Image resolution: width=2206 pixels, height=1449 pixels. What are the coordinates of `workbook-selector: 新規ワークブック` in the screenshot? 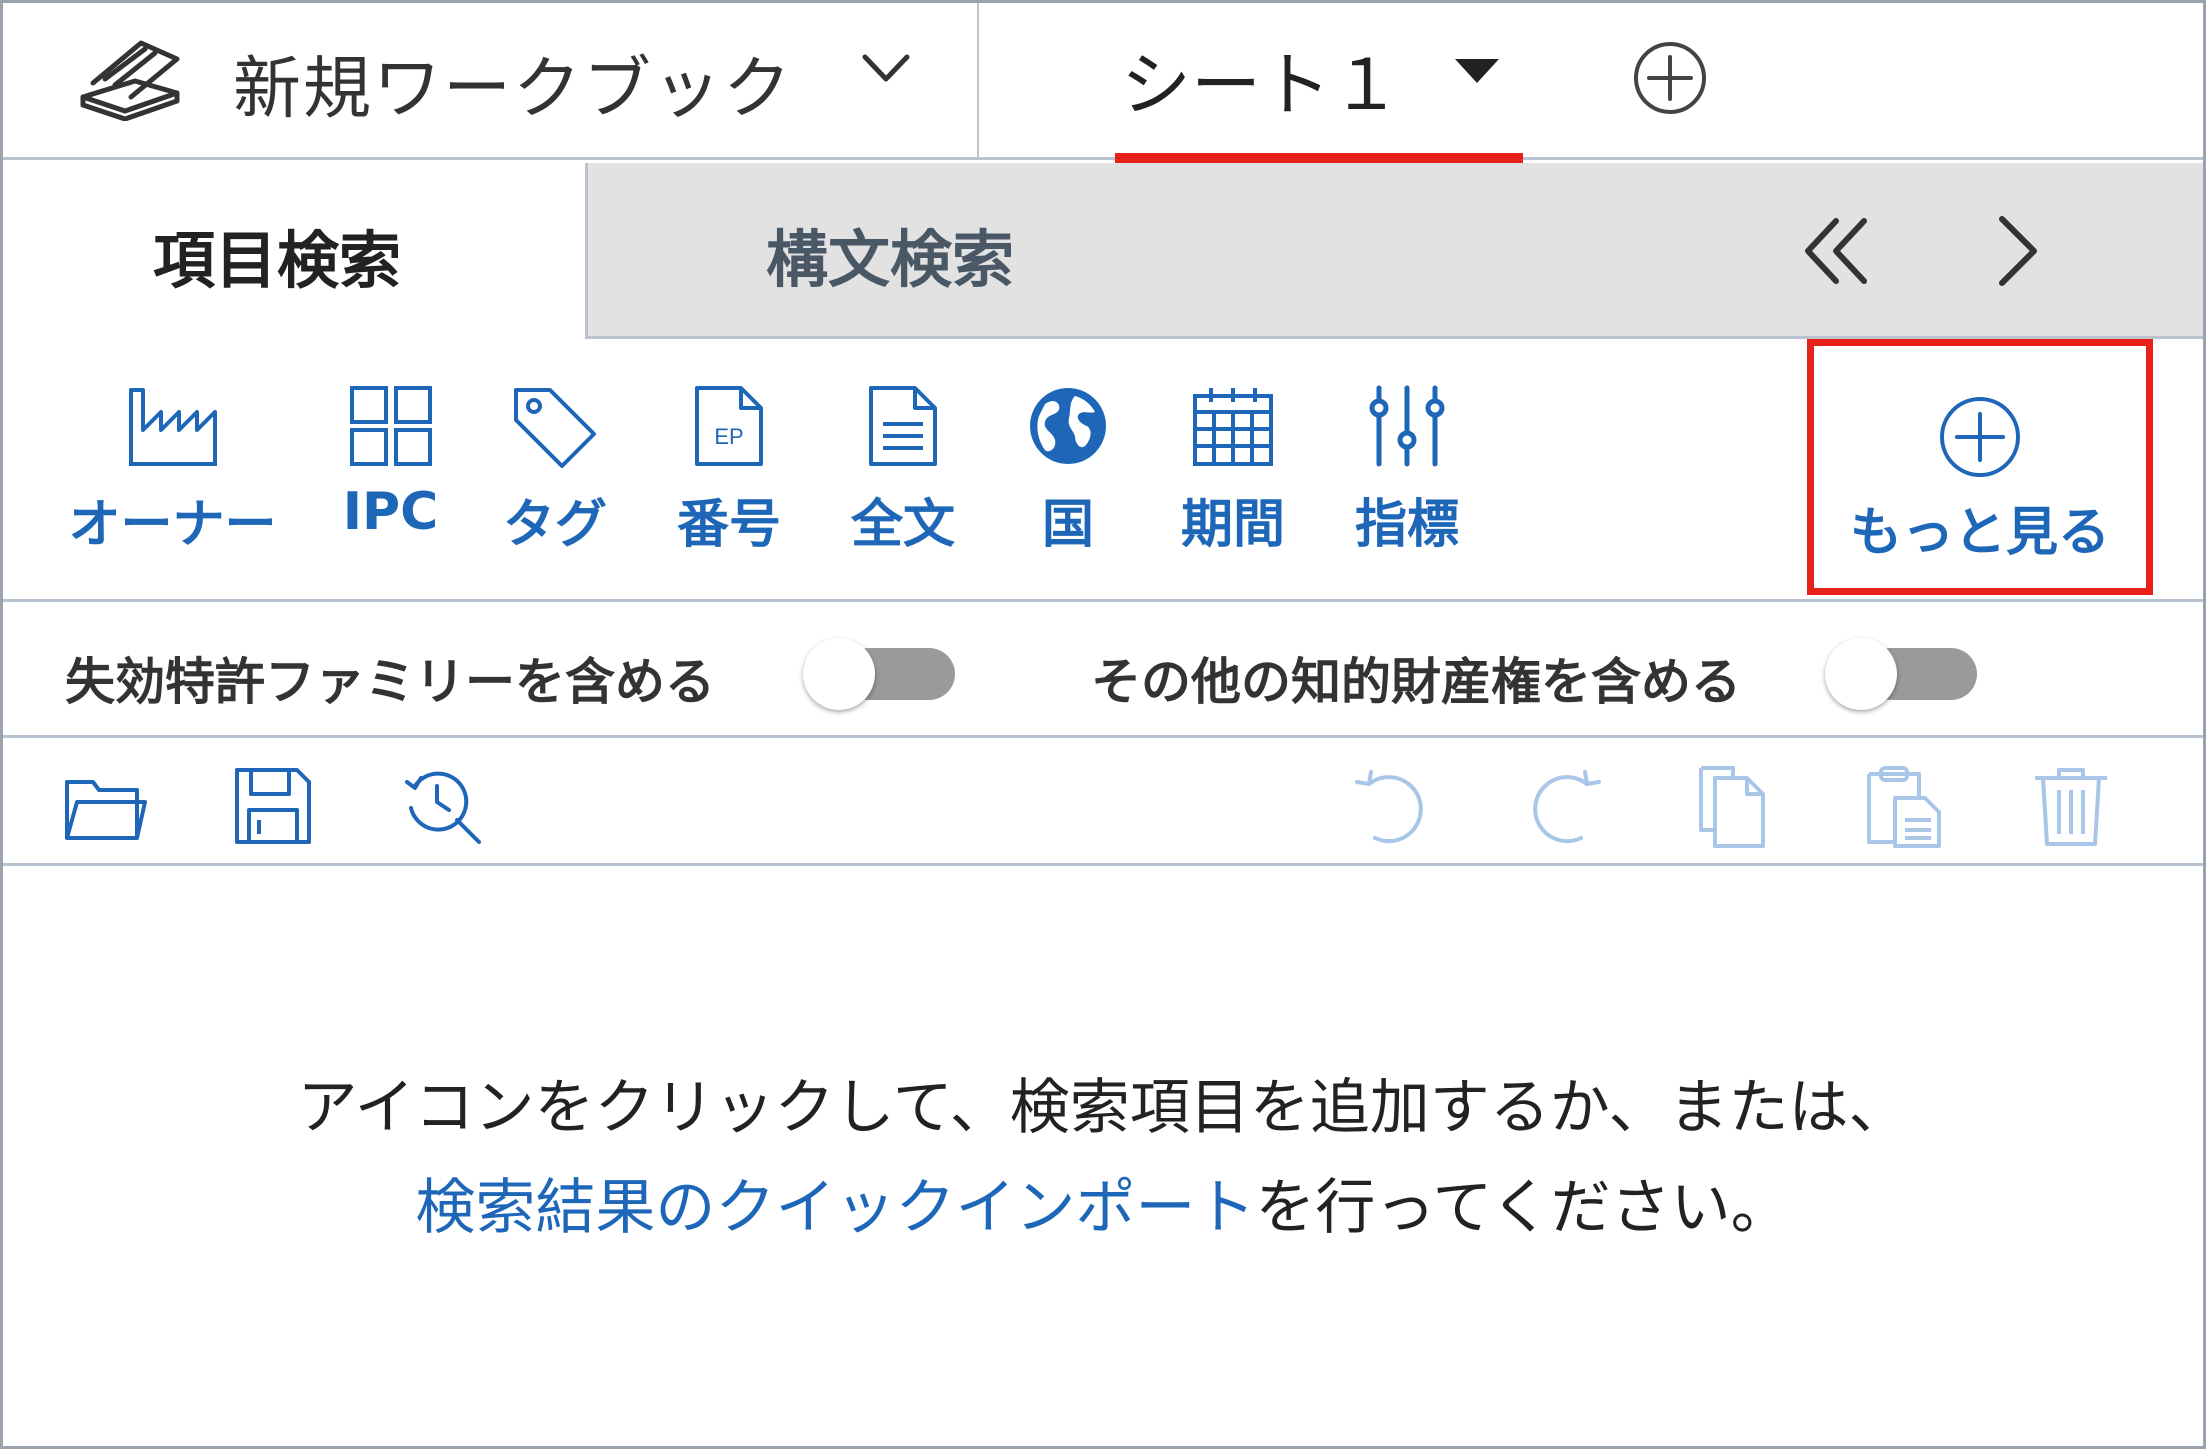 It's located at (491, 81).